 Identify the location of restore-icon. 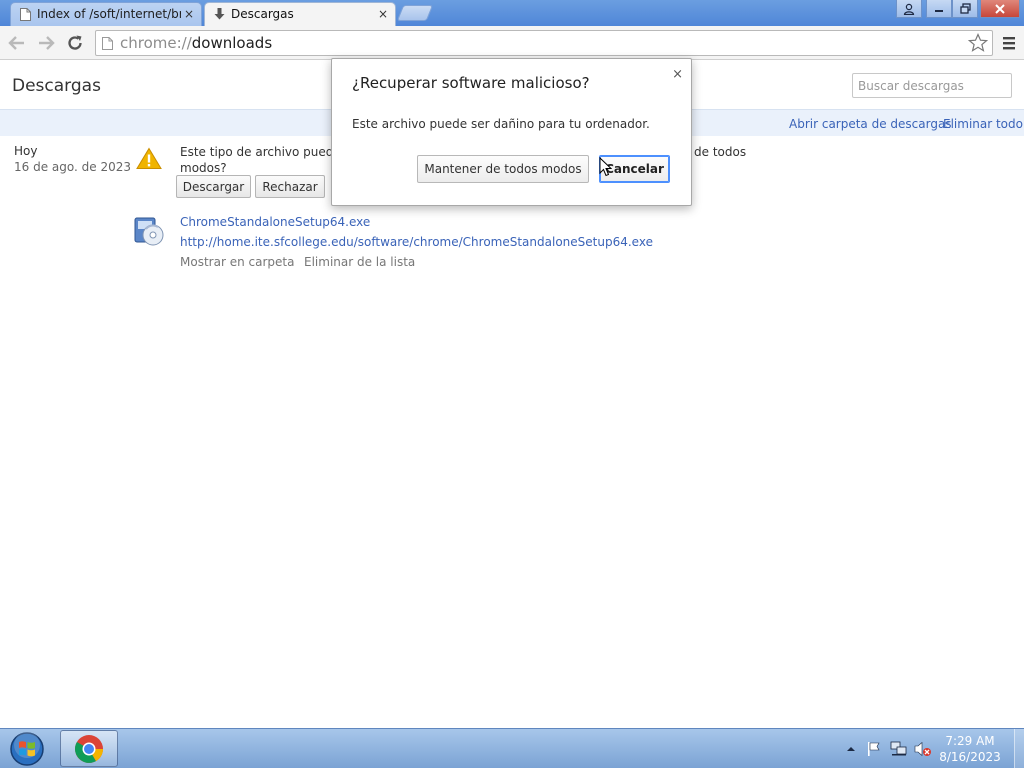
(965, 8).